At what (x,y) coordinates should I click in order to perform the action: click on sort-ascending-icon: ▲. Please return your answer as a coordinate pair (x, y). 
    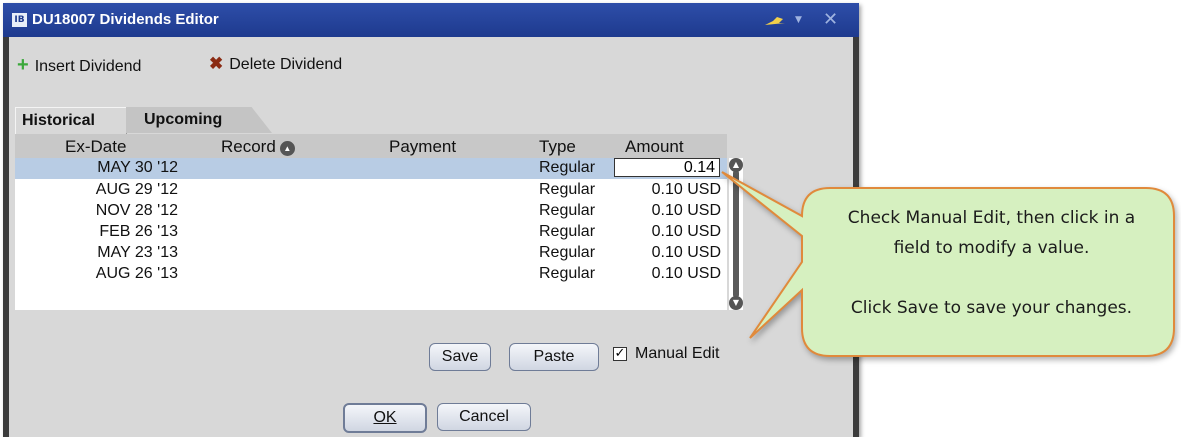
    Looking at the image, I should click on (287, 148).